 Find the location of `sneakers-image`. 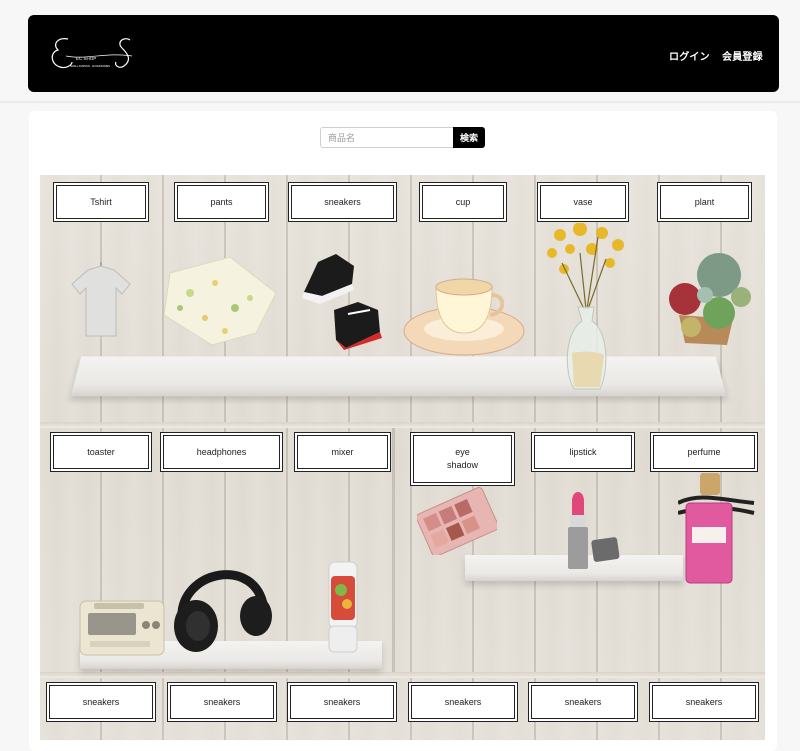

sneakers-image is located at coordinates (342, 300).